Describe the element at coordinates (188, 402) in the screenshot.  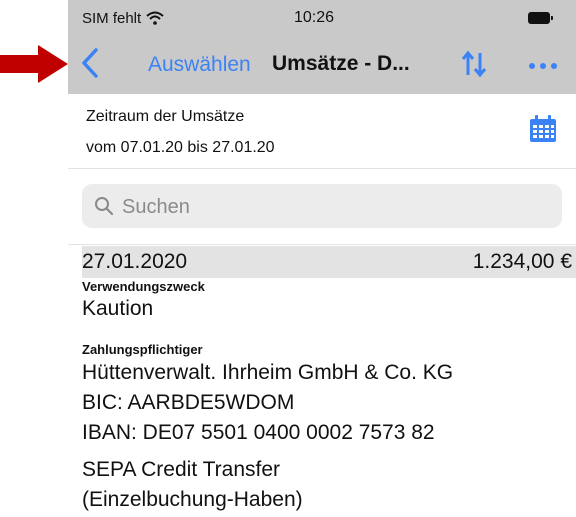
I see `payer-bic: BIC: AARBDE5WDOM` at that location.